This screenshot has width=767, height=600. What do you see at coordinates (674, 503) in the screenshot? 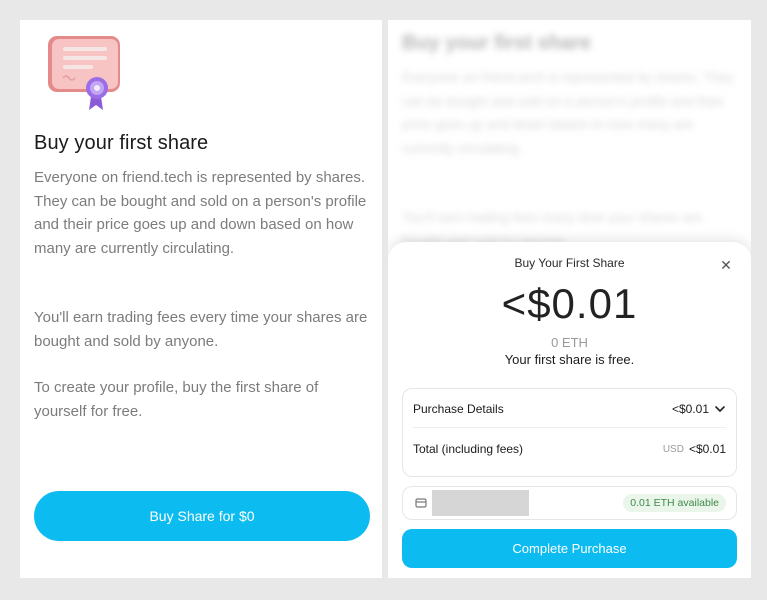
I see `eth-available-badge: 0.01 ETH available` at bounding box center [674, 503].